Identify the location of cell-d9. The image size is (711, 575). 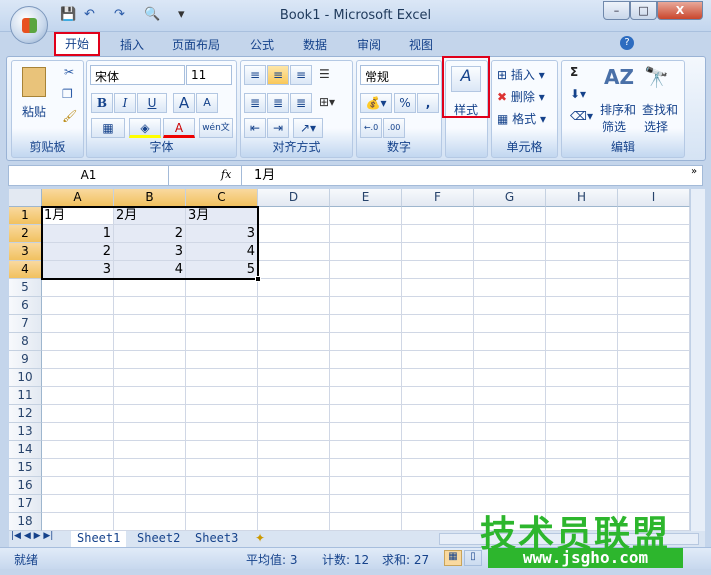
(294, 360).